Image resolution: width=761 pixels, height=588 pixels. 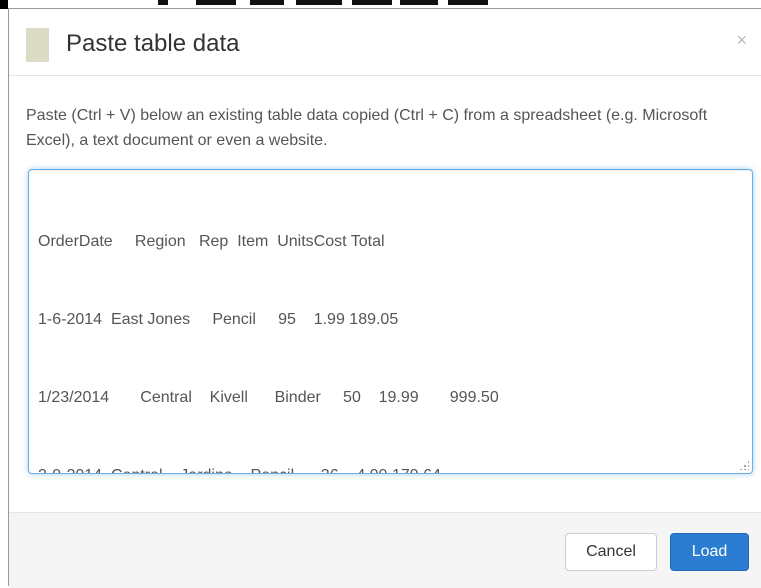 I want to click on dialog-title: Paste table data, so click(x=153, y=43).